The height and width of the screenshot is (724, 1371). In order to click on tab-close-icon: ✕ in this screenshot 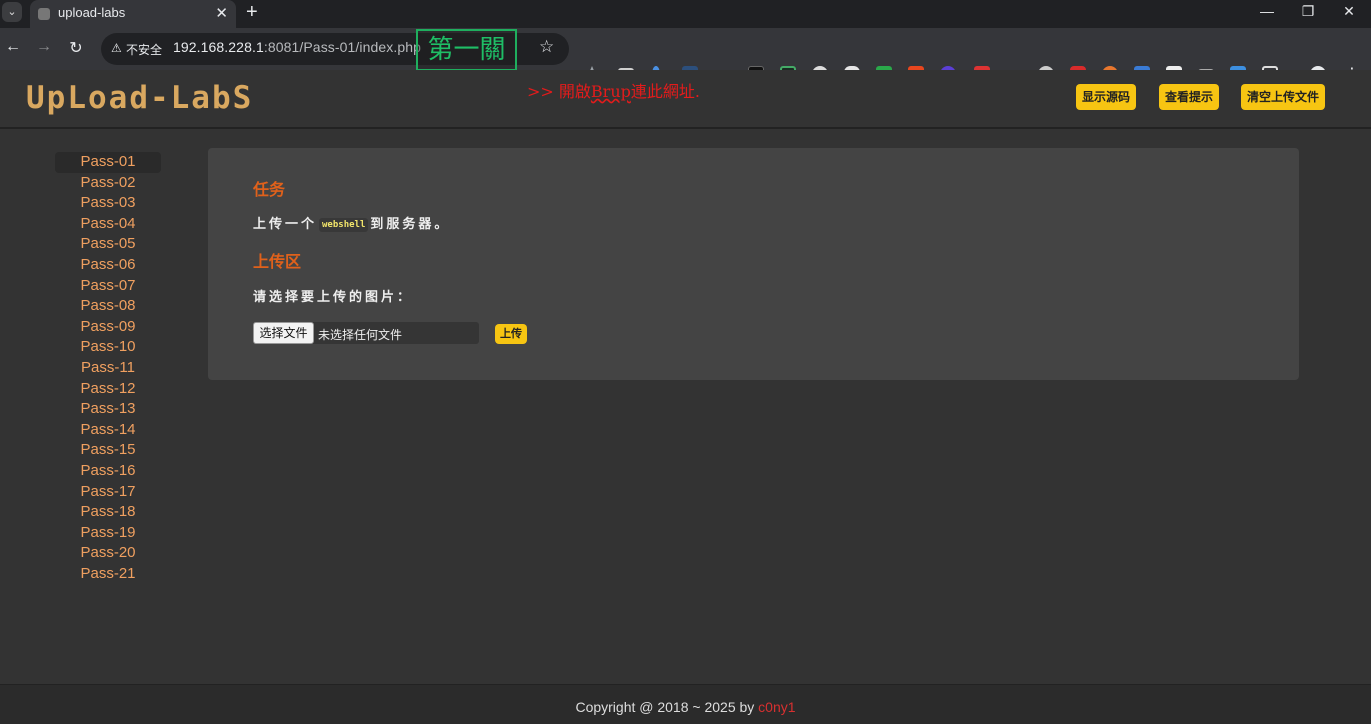, I will do `click(221, 13)`.